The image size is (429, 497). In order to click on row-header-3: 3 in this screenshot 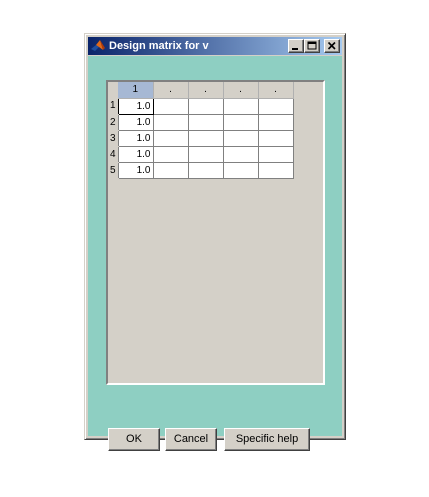, I will do `click(113, 138)`.